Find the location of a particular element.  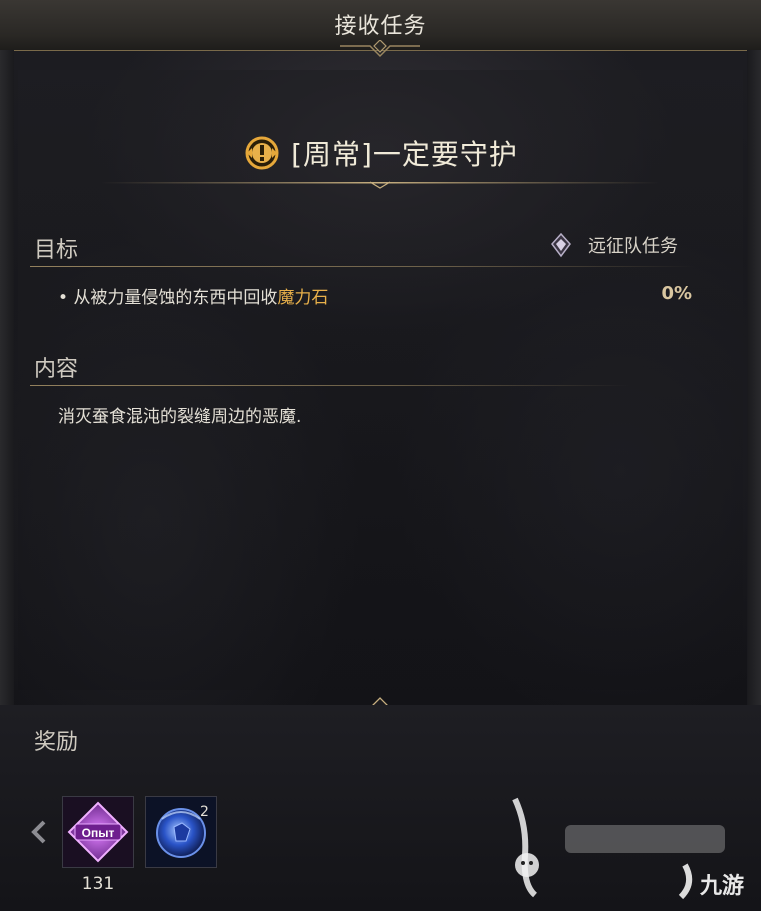

content-divider is located at coordinates (330, 385).